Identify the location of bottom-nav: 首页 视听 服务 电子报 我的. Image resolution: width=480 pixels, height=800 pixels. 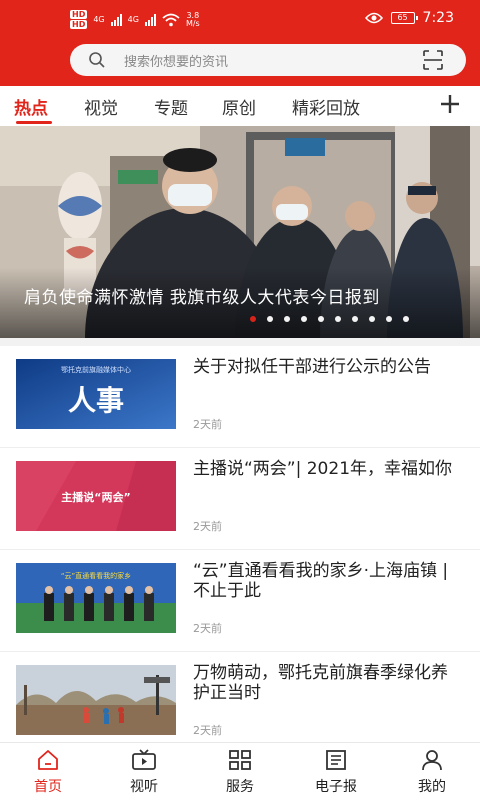
(240, 771).